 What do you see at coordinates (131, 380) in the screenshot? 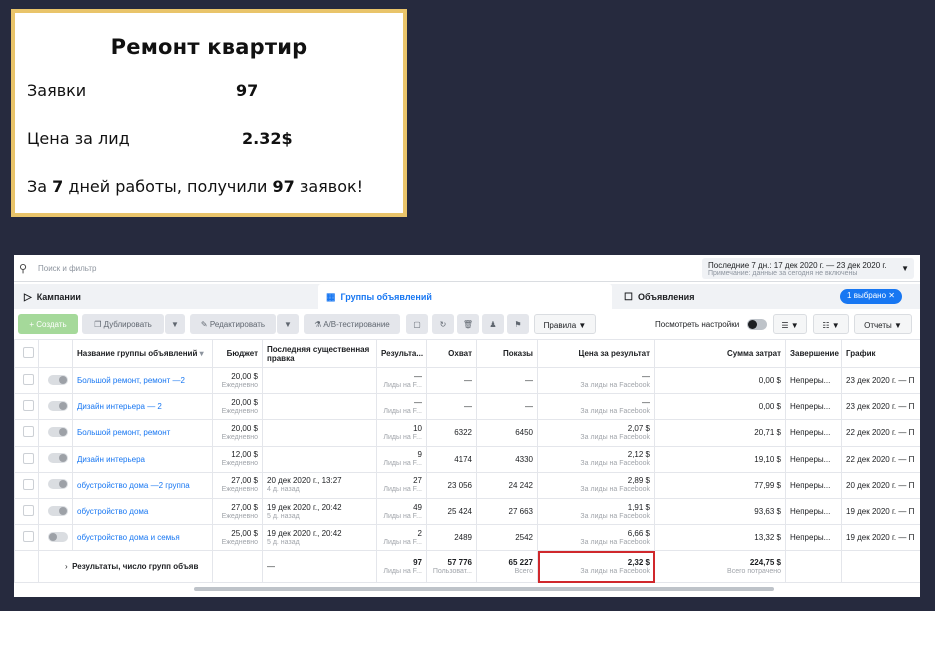
I see `adset-name-link: Большой ремонт, ремонт —2` at bounding box center [131, 380].